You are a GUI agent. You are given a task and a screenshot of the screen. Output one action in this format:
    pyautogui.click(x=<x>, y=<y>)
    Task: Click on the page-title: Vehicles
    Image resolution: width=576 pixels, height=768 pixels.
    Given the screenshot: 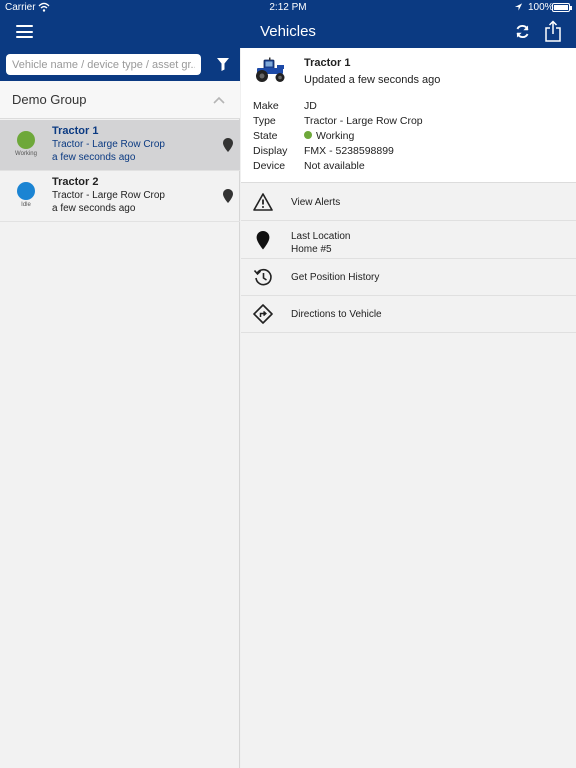 What is the action you would take?
    pyautogui.click(x=288, y=31)
    